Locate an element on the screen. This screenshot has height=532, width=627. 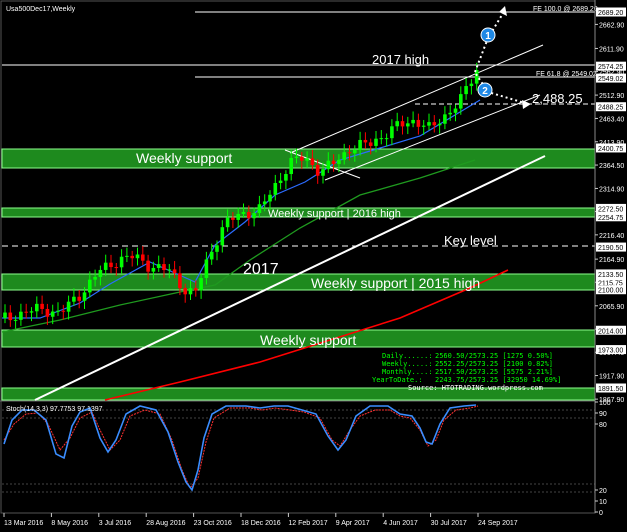
info-ytd-value: 2243.75/2573.25 [32950 14.69%] is located at coordinates (498, 380).